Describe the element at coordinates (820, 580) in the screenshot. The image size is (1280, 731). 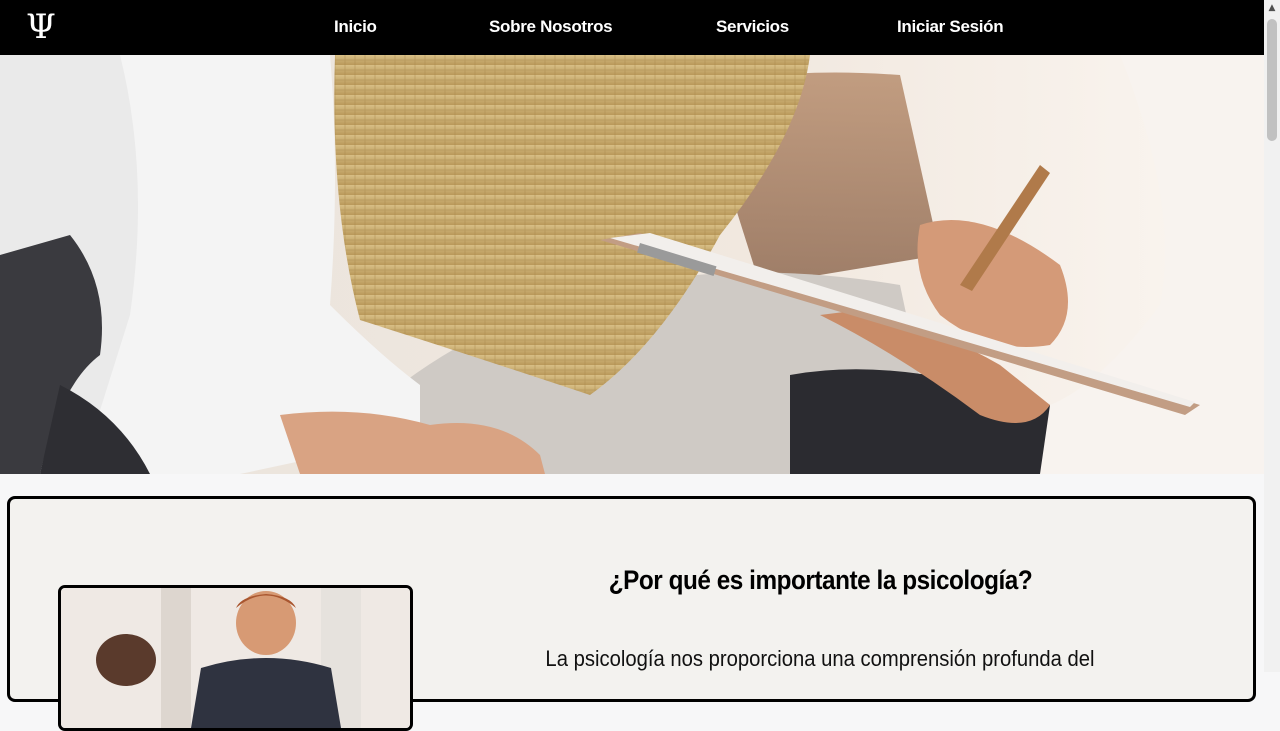
I see `section-title: ¿Por qué es importante la psicología?` at that location.